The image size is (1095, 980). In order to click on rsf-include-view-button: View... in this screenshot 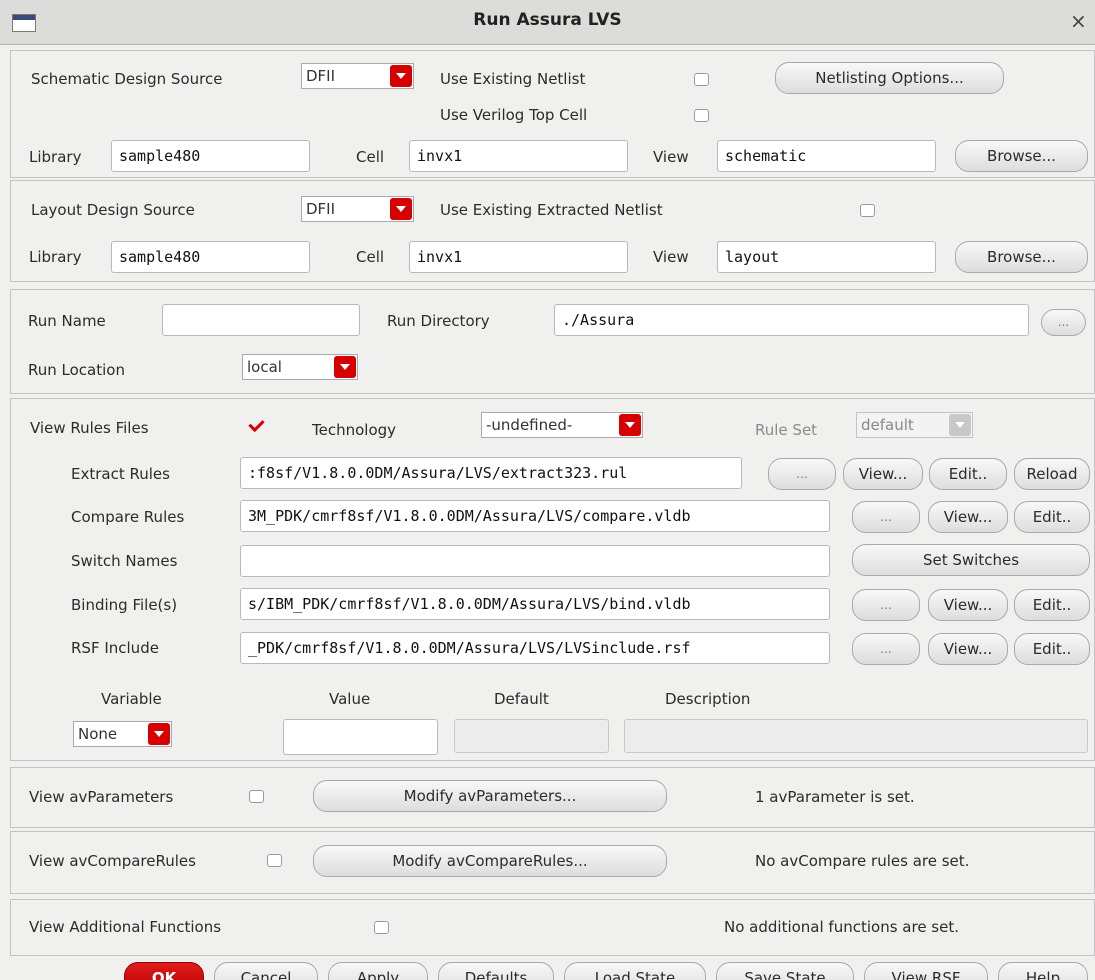, I will do `click(968, 649)`.